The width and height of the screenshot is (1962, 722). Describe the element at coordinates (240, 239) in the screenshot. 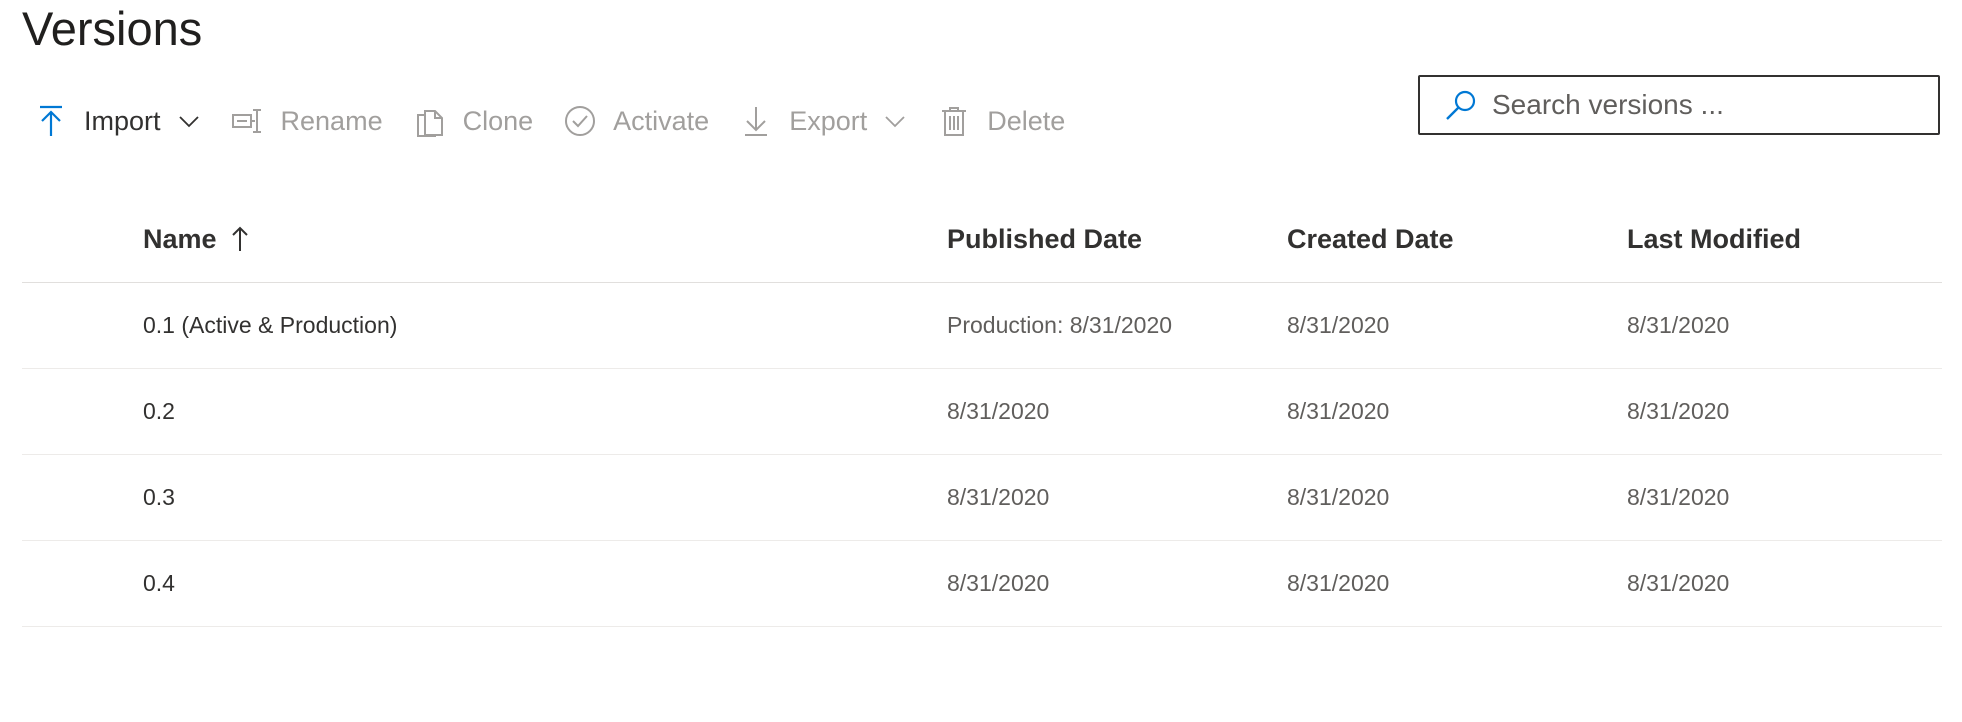

I see `sort-up-arrow-icon` at that location.